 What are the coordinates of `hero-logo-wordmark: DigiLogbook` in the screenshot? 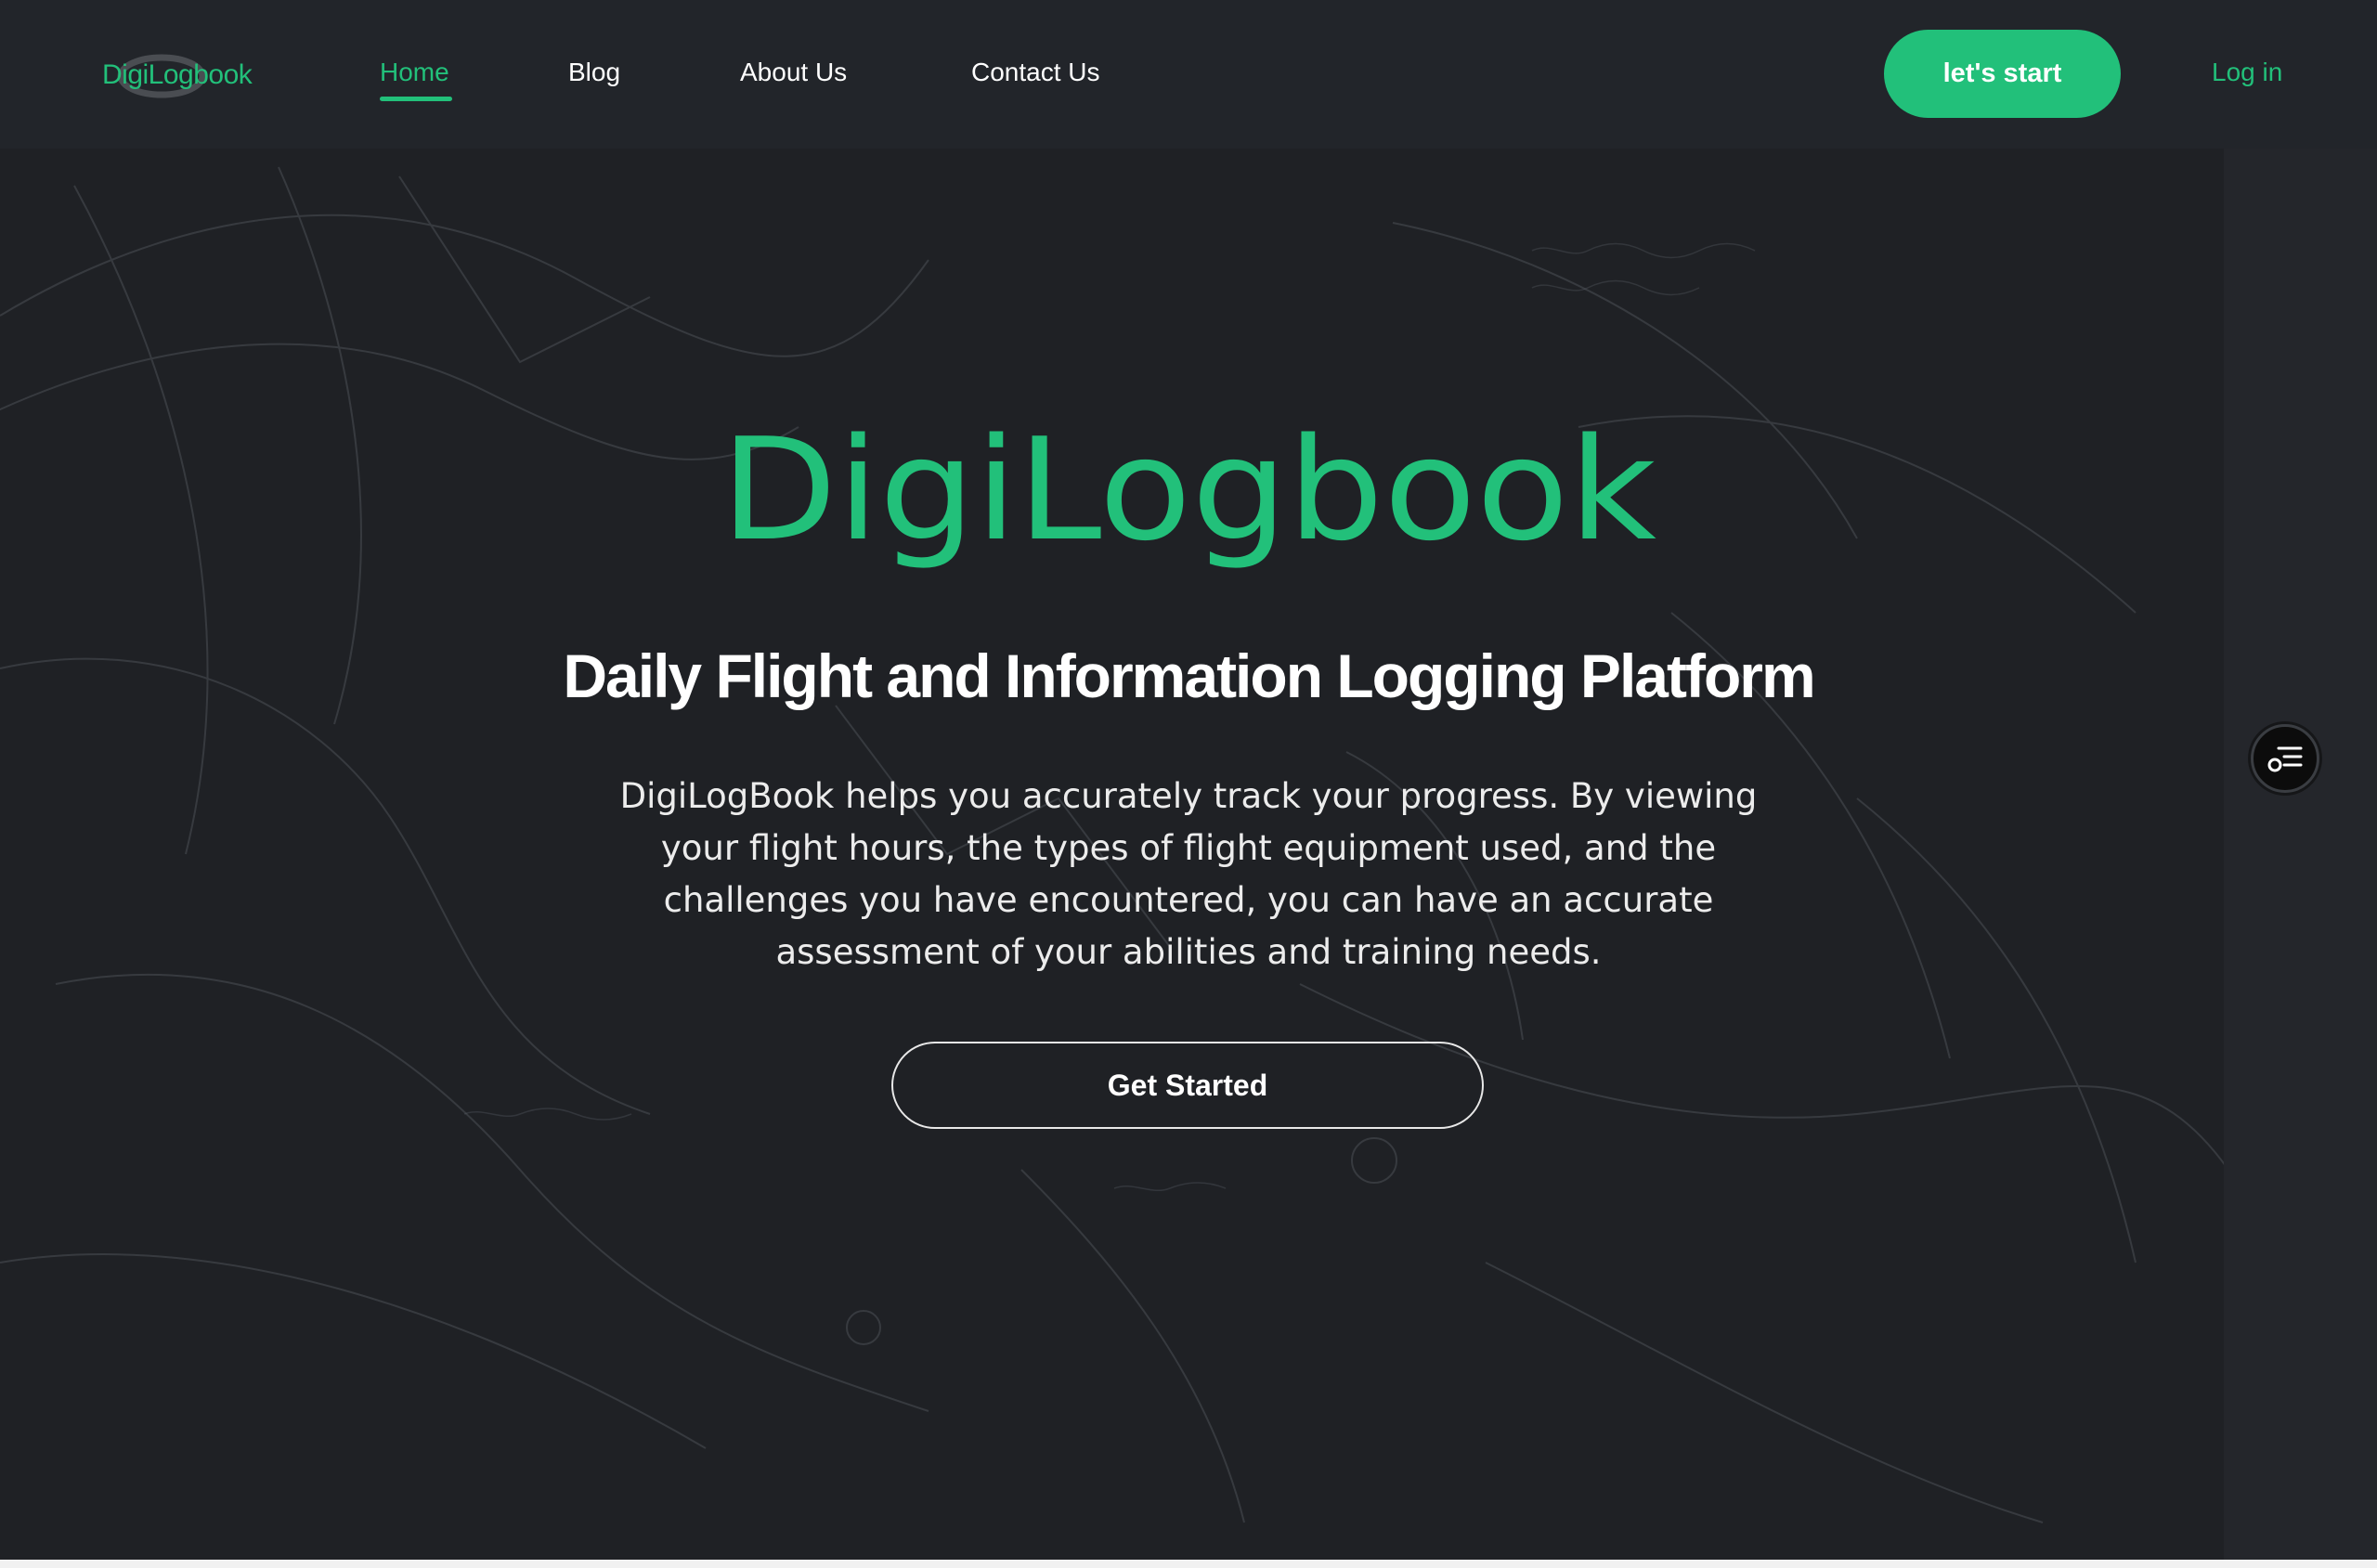 It's located at (1189, 501).